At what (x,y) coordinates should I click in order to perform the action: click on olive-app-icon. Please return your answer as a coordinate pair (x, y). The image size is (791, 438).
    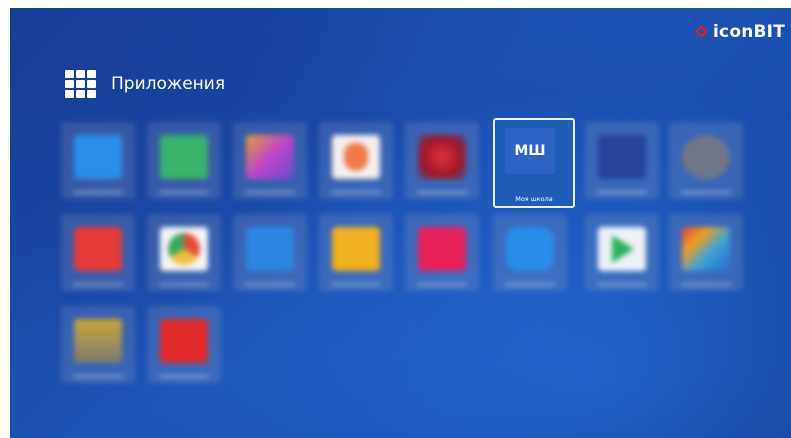
    Looking at the image, I should click on (98, 341).